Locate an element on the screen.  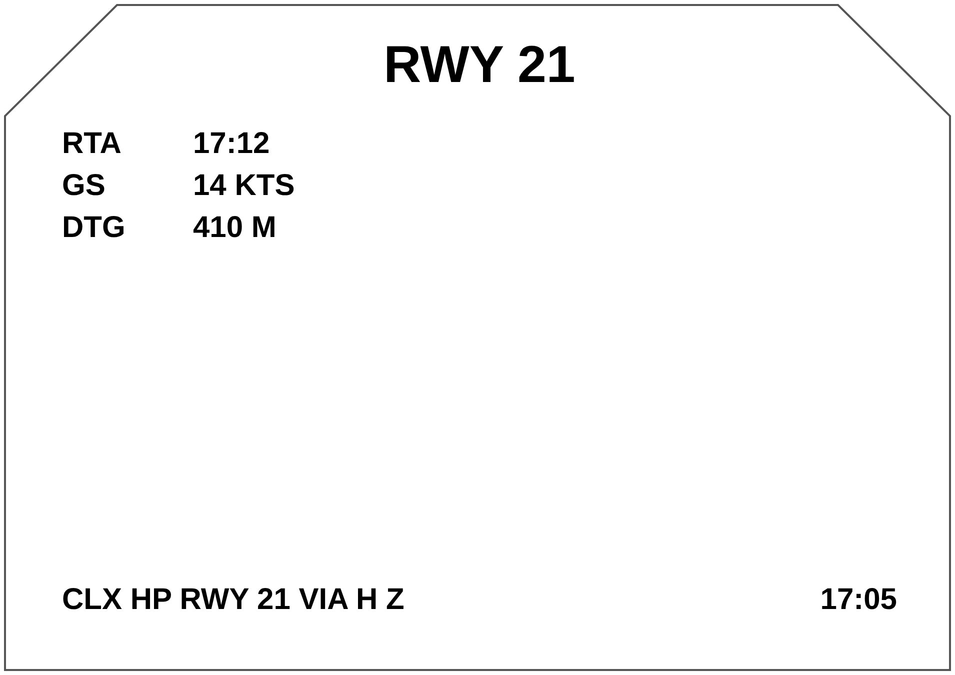
field-label: DTG is located at coordinates (94, 227).